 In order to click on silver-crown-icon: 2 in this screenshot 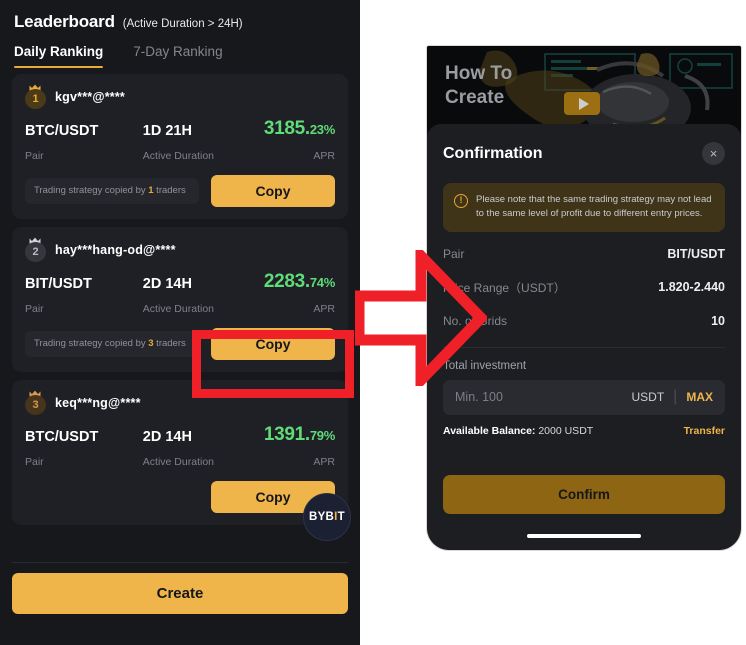, I will do `click(35, 249)`.